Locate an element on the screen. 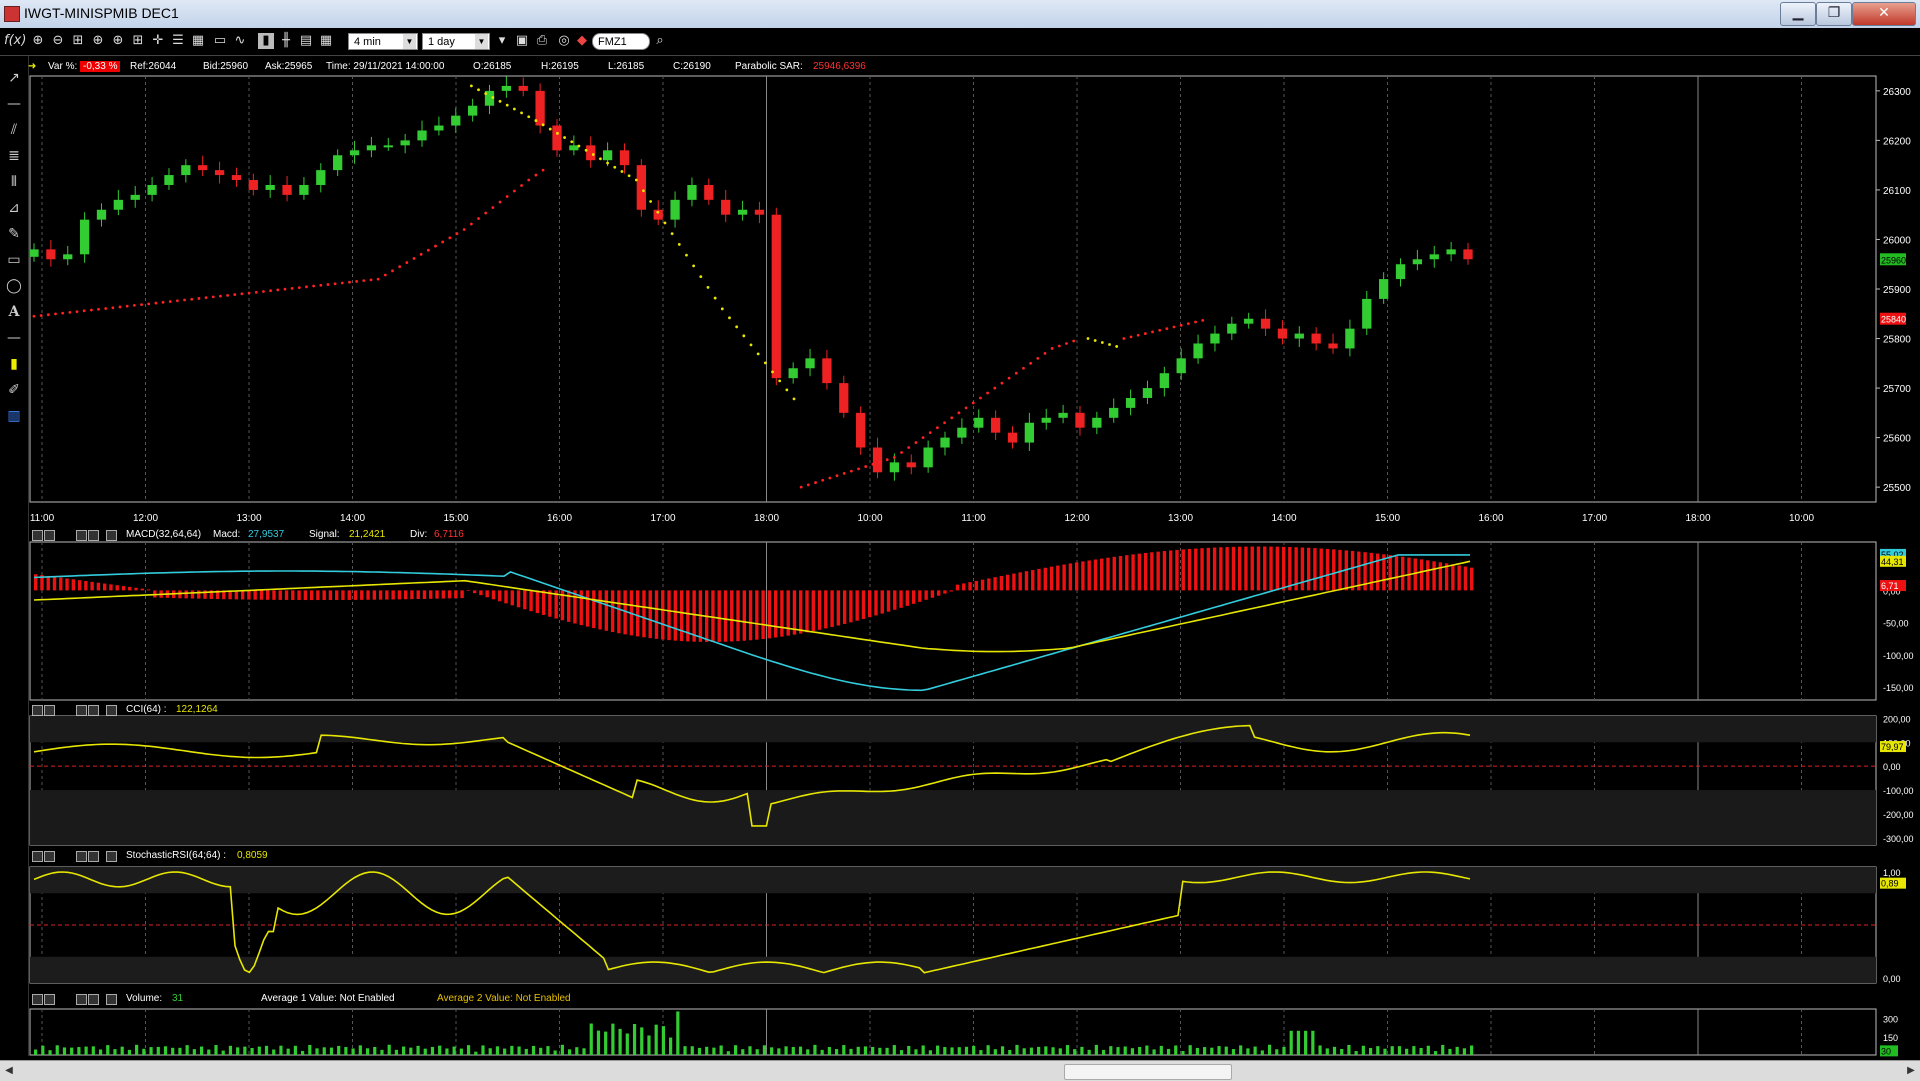 This screenshot has width=1920, height=1081. y-tick-label: -50,00 is located at coordinates (1896, 624).